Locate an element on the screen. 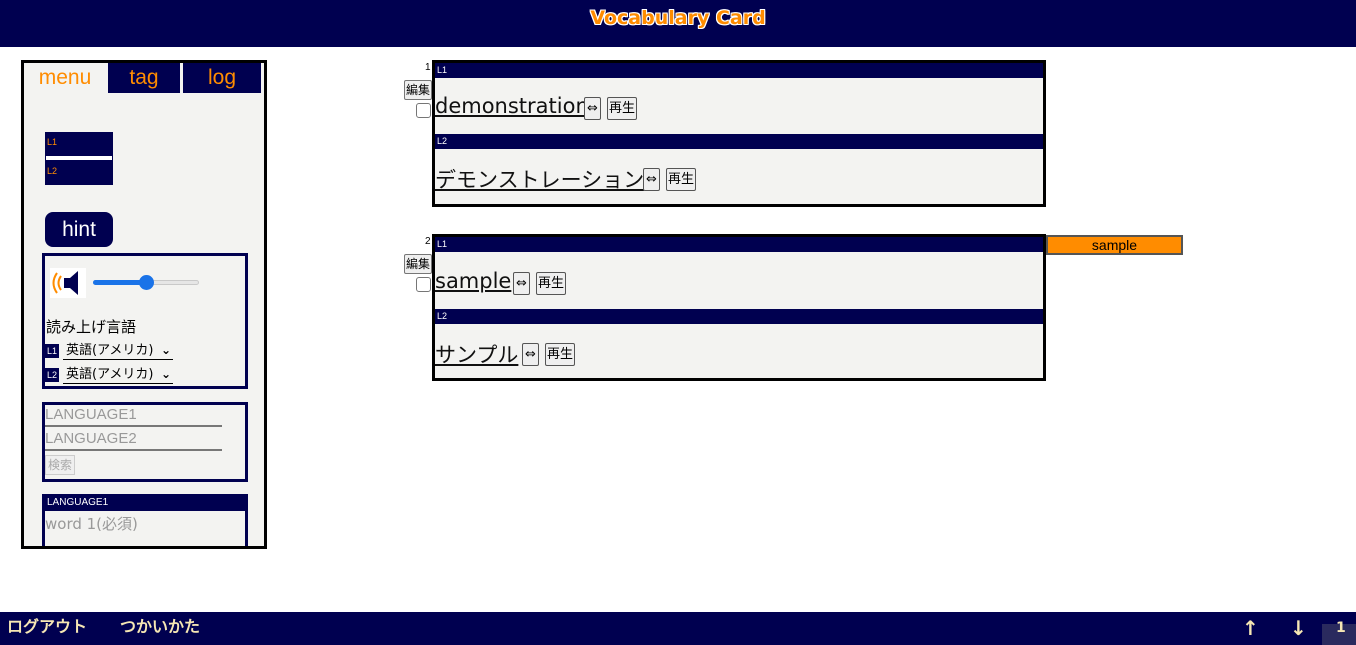 The width and height of the screenshot is (1356, 645). add-word-form: LANGUAGE1 word 1(必須) is located at coordinates (145, 520).